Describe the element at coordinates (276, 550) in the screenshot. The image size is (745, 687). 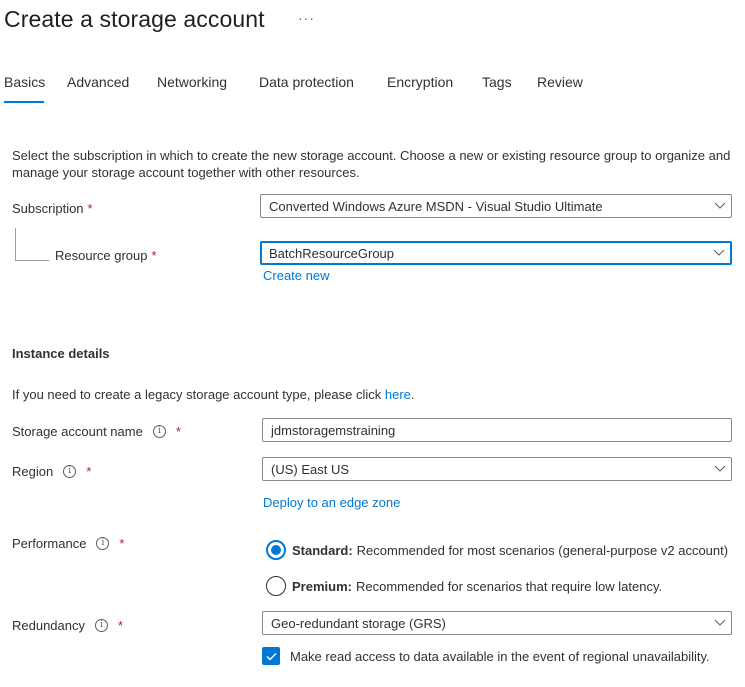
I see `radio-button-checked` at that location.